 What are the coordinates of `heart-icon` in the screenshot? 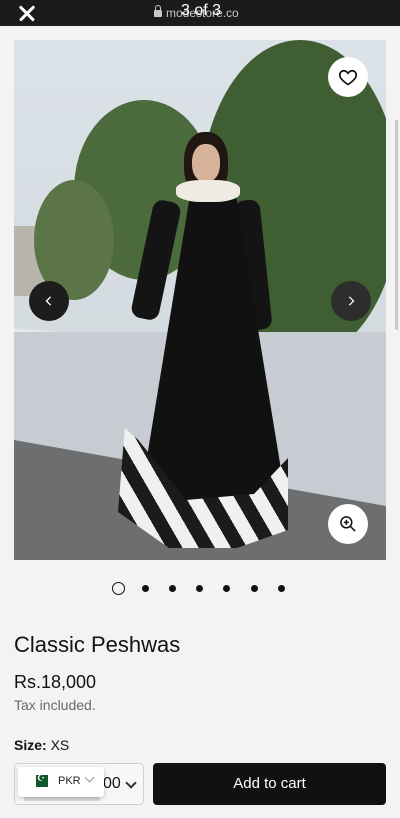 It's located at (348, 77).